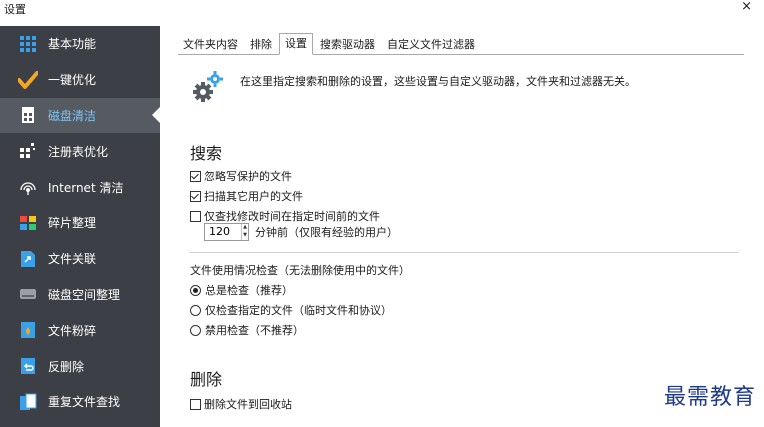 Image resolution: width=764 pixels, height=427 pixels. Describe the element at coordinates (431, 45) in the screenshot. I see `tab-custom-filters: 自定义文件过滤器` at that location.